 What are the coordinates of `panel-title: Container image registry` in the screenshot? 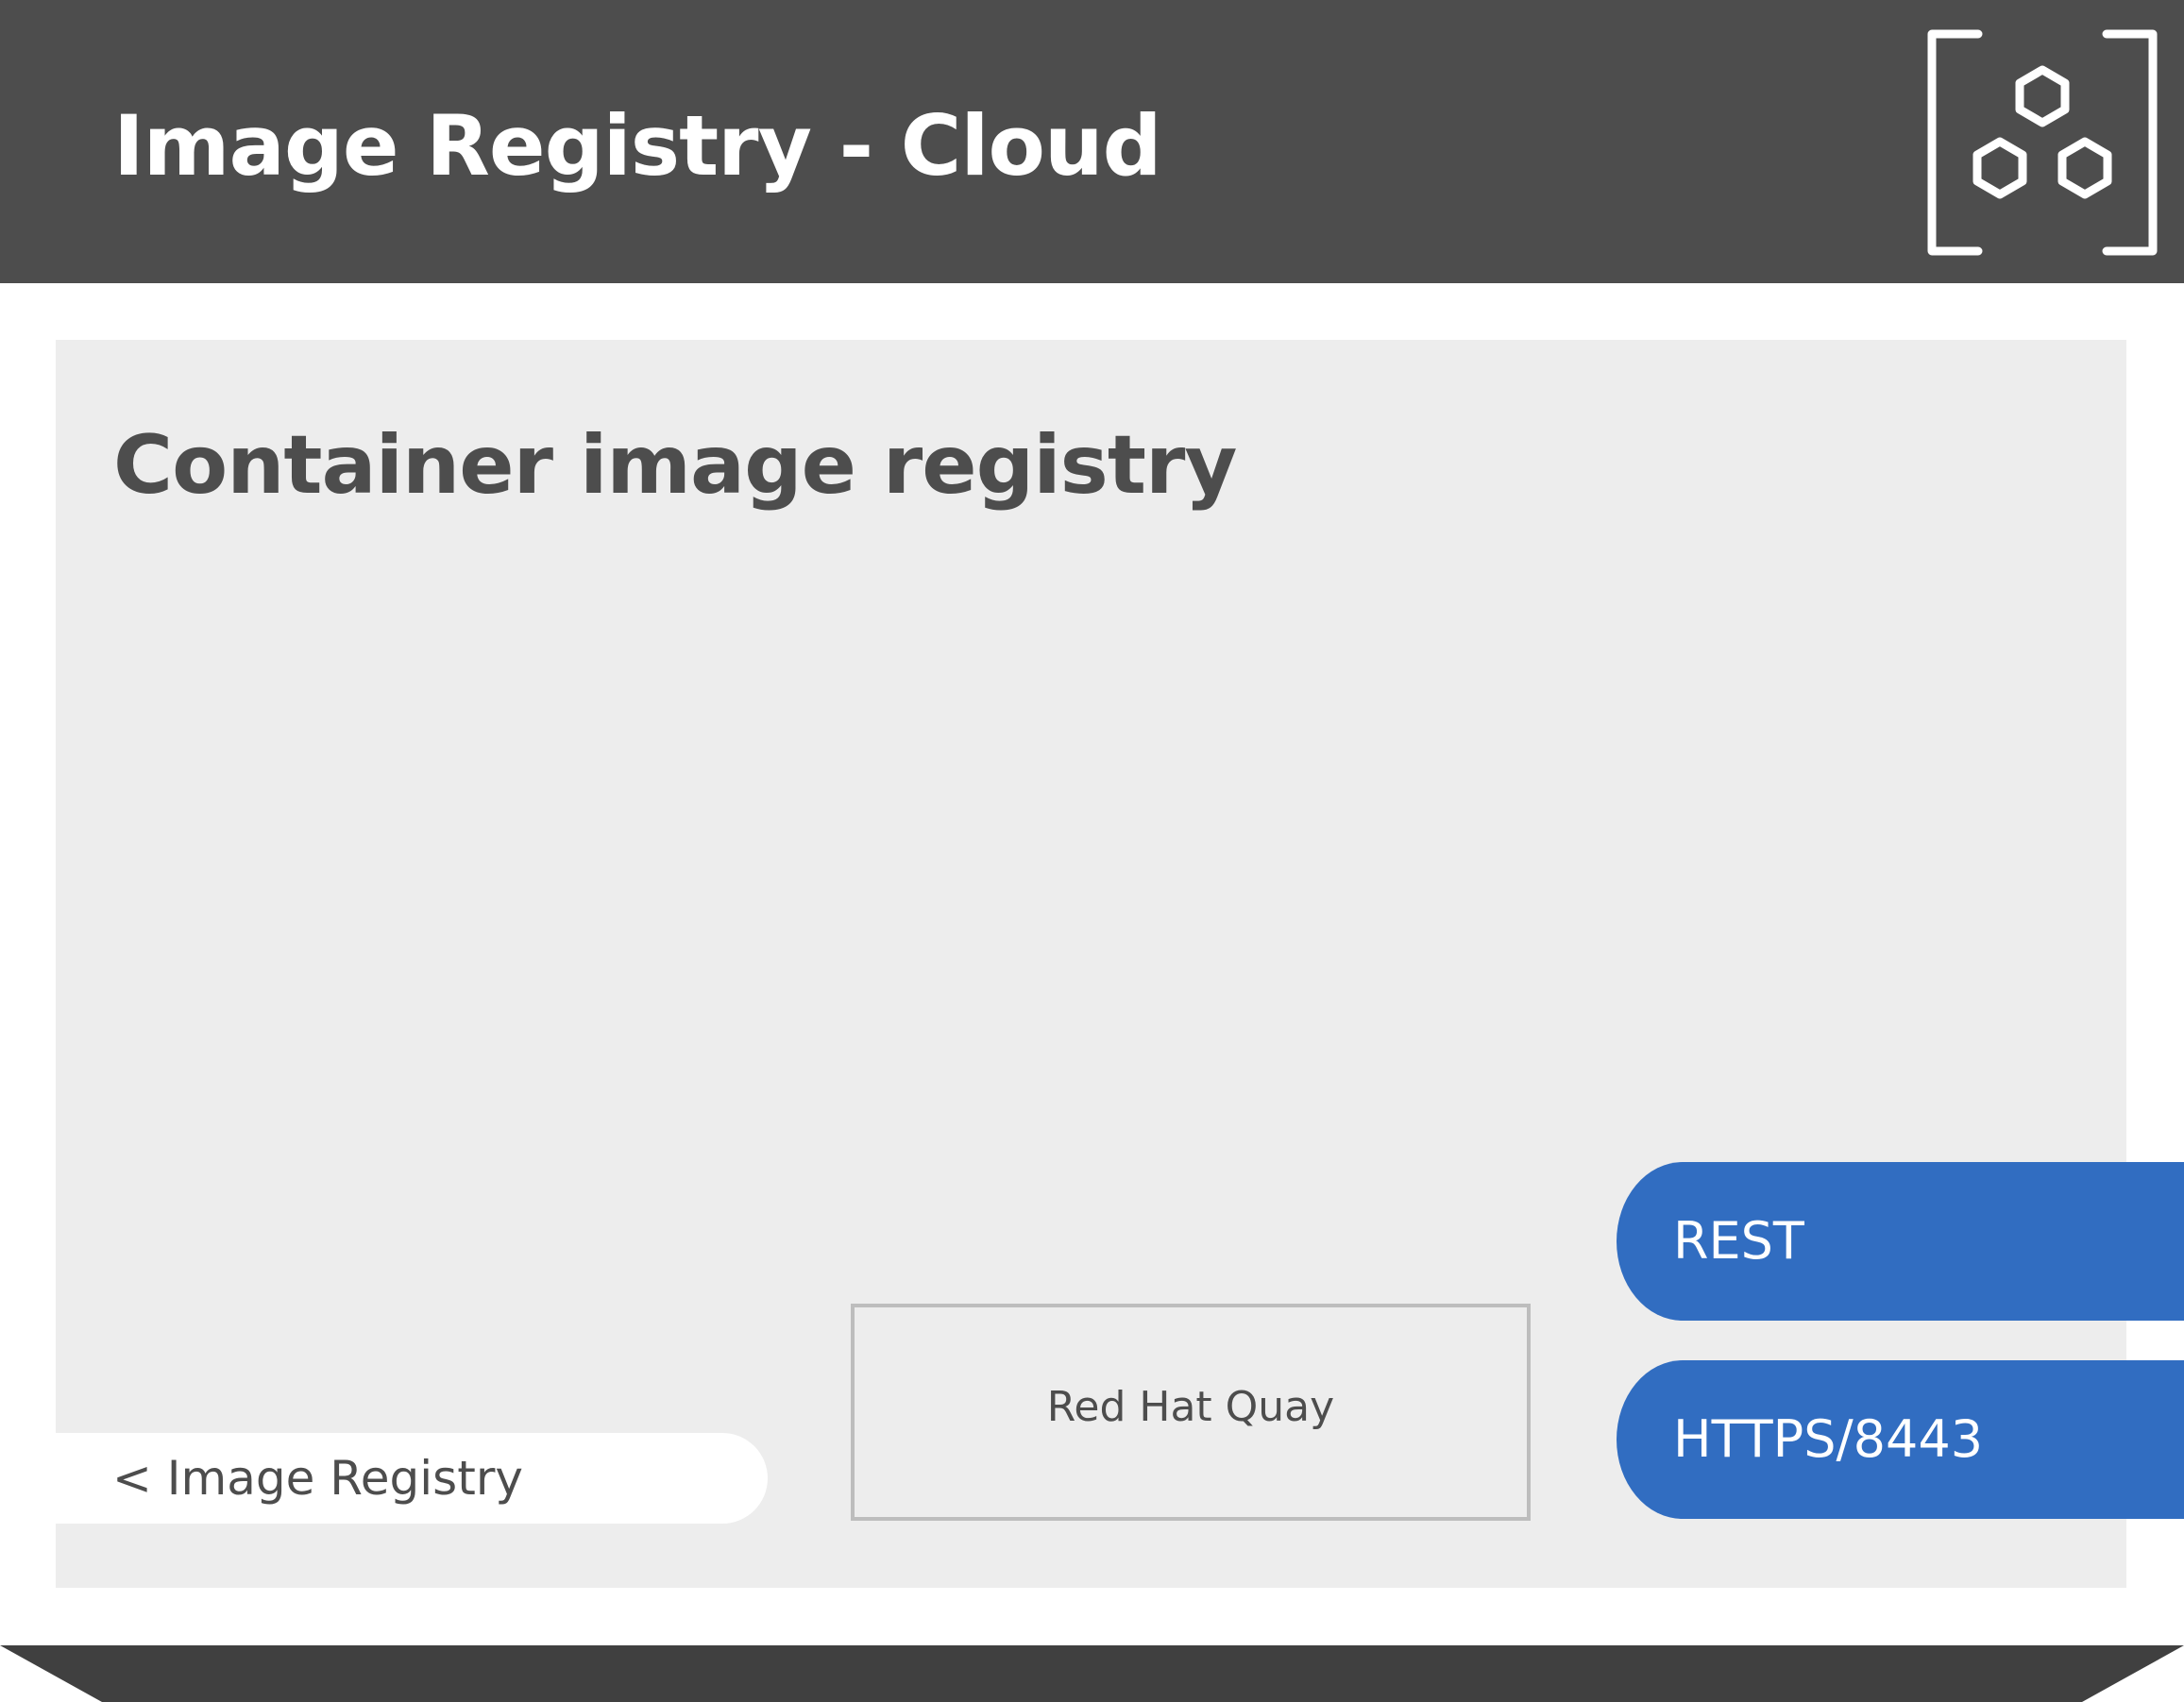 It's located at (675, 465).